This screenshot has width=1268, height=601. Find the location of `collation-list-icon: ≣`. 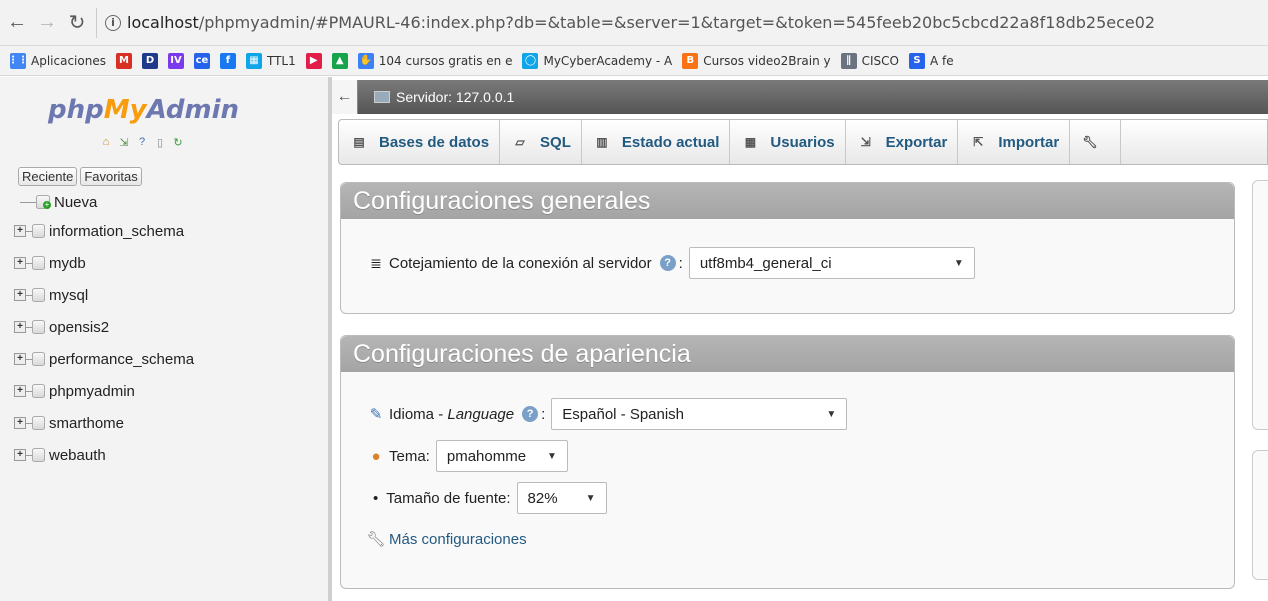

collation-list-icon: ≣ is located at coordinates (376, 262).